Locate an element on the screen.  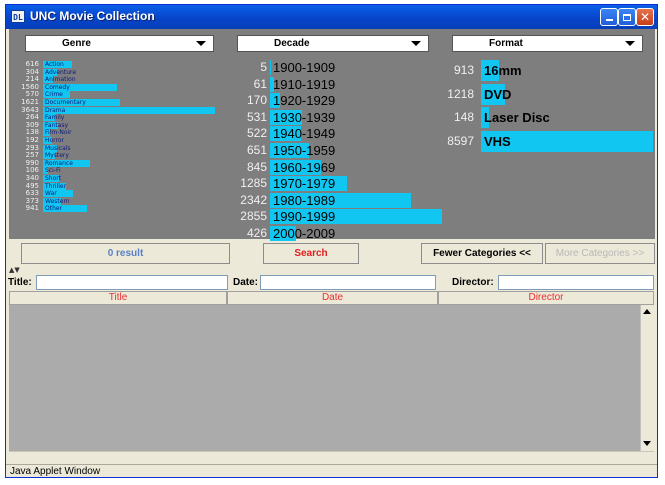
format-label: 16mm is located at coordinates (503, 70).